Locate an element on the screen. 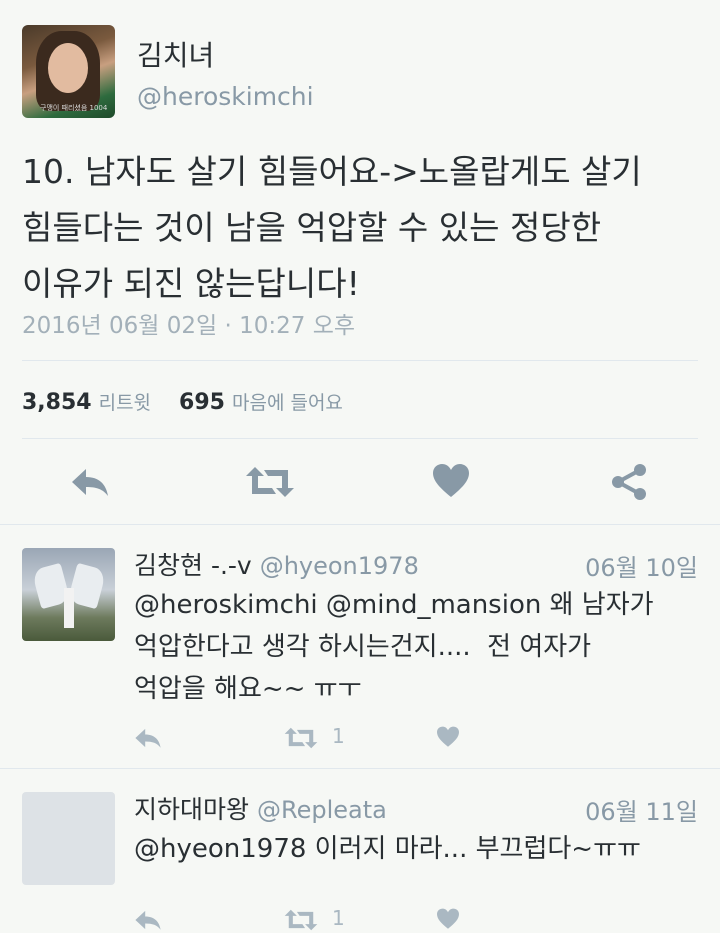  reply-author: 김창현 -.-v @hyeon1978 is located at coordinates (276, 564).